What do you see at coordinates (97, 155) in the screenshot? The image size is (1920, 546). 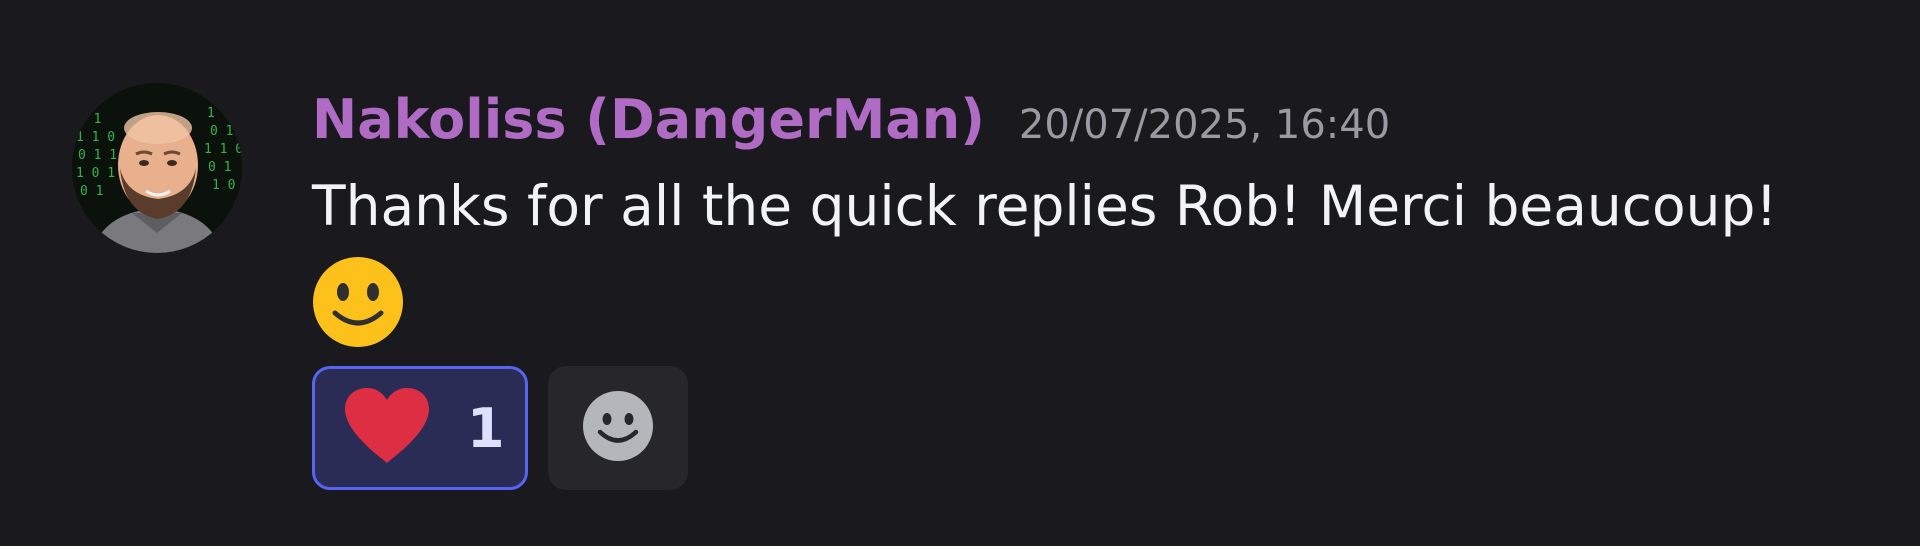 I see `svg-text: 0 1 1` at bounding box center [97, 155].